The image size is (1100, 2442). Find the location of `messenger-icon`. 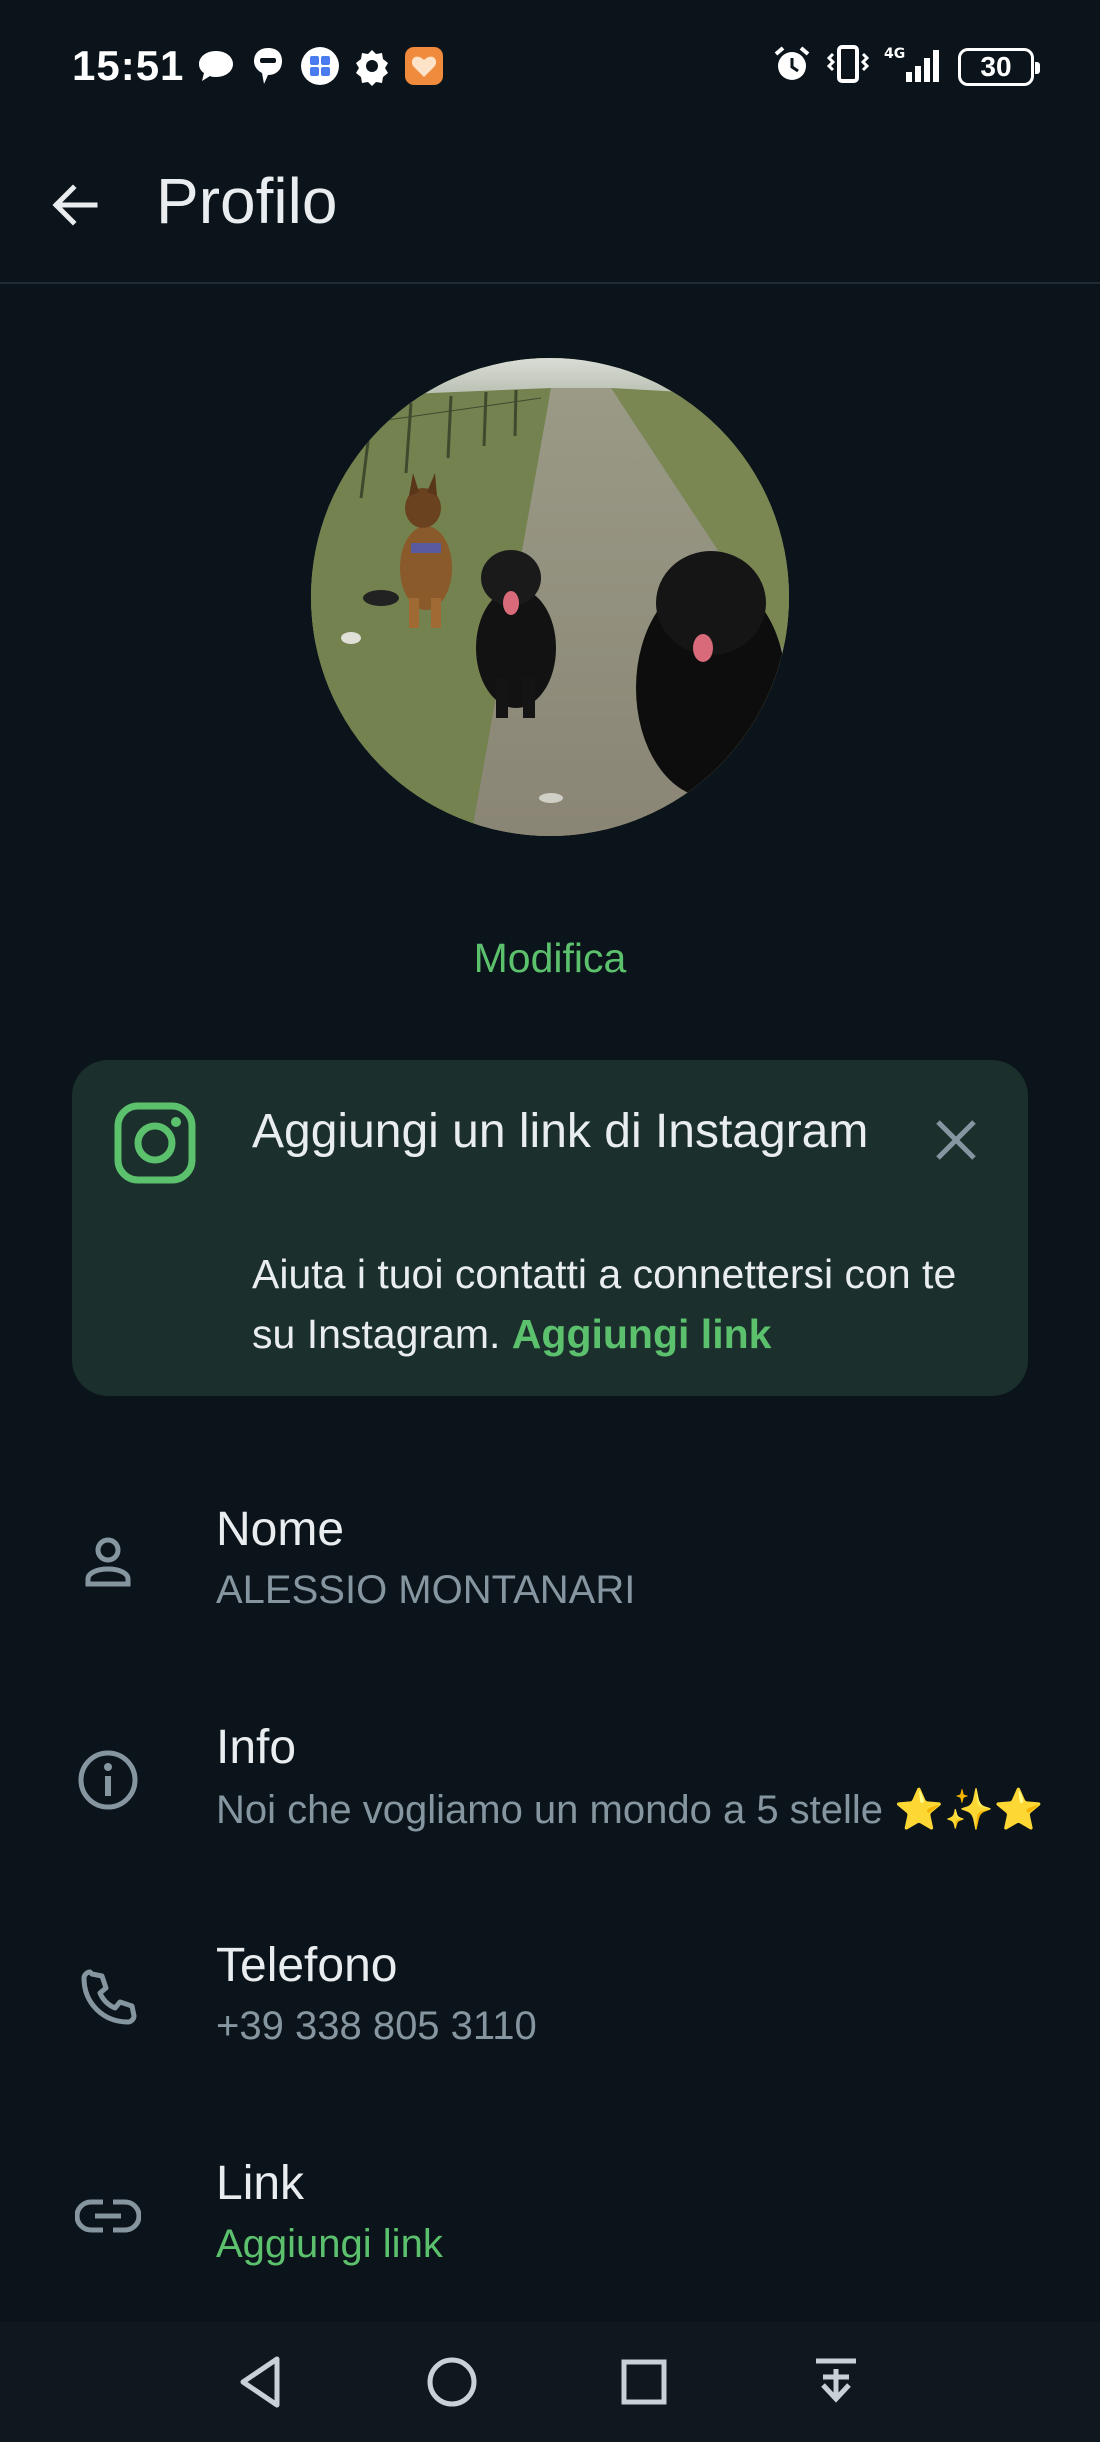

messenger-icon is located at coordinates (268, 66).